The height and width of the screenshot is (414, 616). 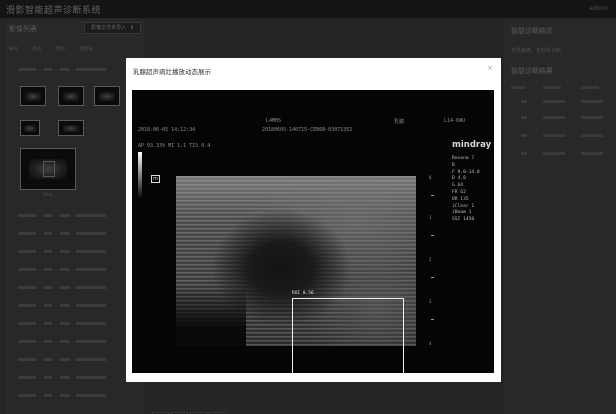 I want to click on scan-preset: L4MHS, so click(x=274, y=121).